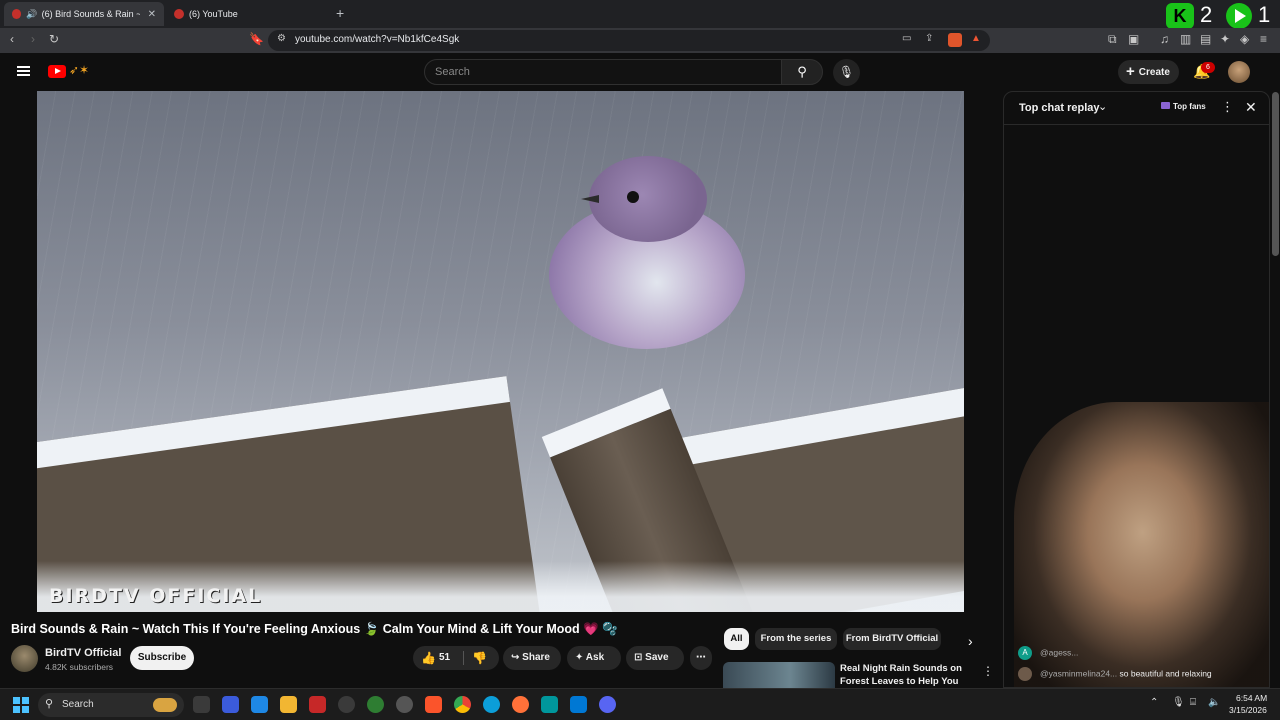  What do you see at coordinates (1248, 710) in the screenshot?
I see `clock-date: 3/15/2026` at bounding box center [1248, 710].